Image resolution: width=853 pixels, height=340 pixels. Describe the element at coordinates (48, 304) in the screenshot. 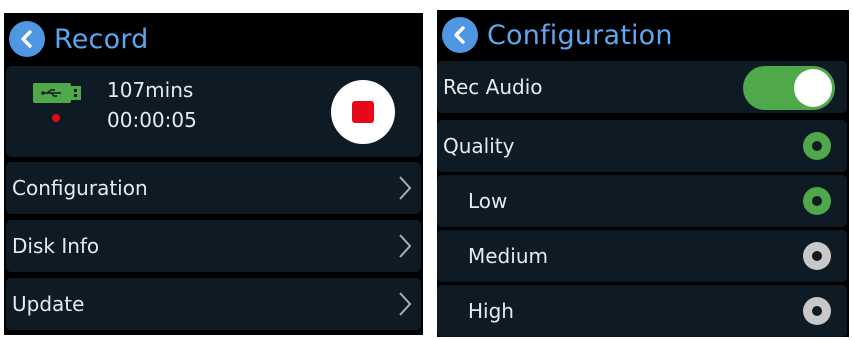

I see `menu-item-label: Update` at that location.